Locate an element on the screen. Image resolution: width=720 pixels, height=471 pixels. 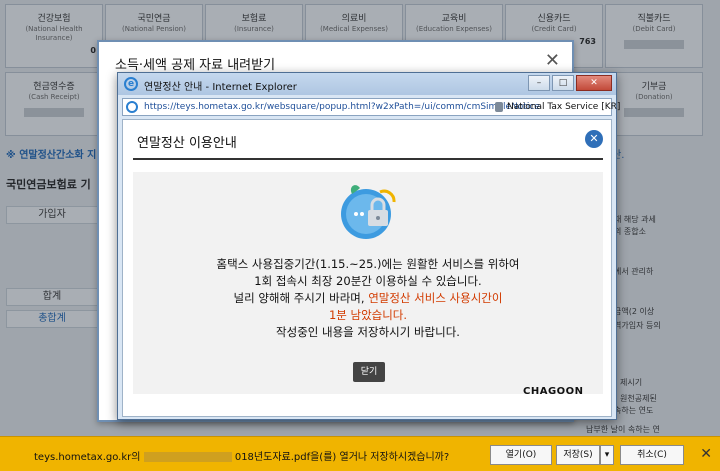
redacted-filename is located at coordinates (187, 457).